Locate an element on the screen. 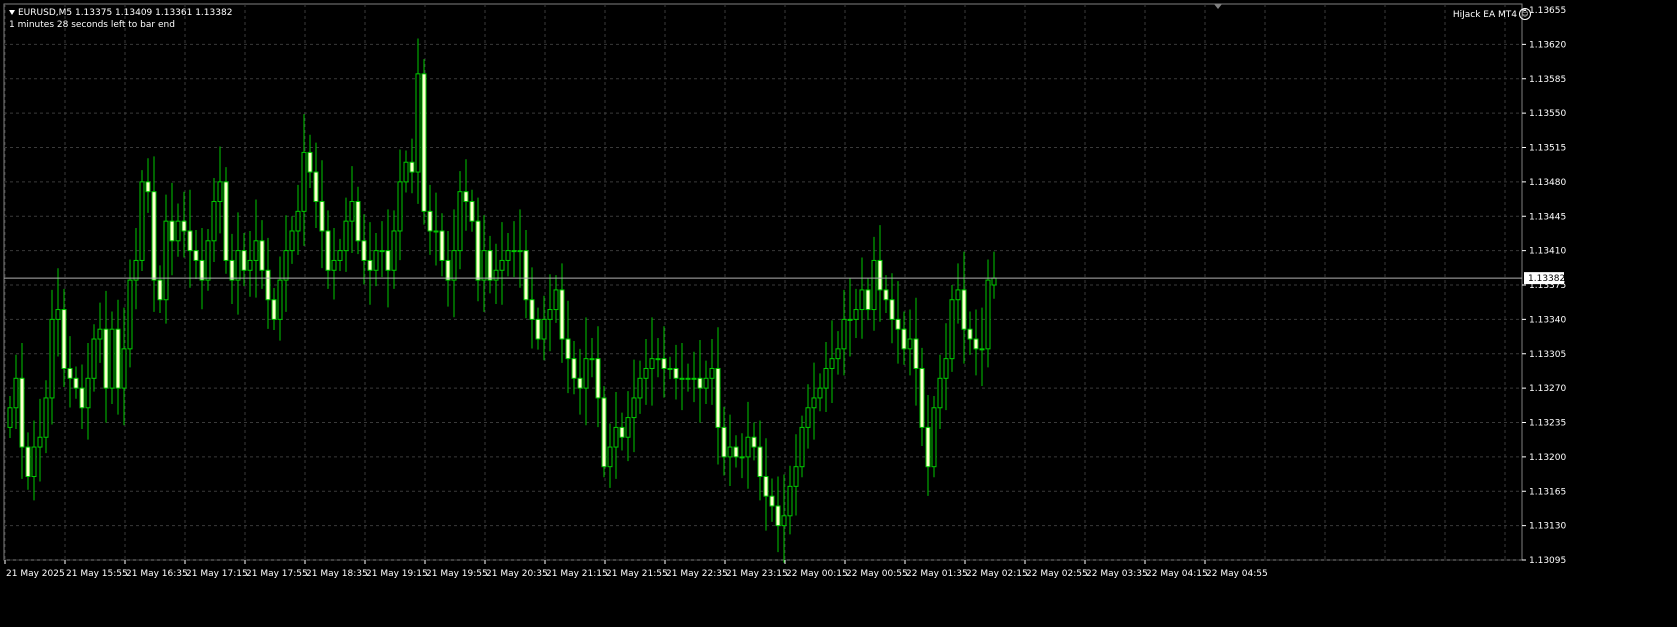 The height and width of the screenshot is (627, 1677). expert-advisor-label: HiJack EA MT4 is located at coordinates (1485, 15).